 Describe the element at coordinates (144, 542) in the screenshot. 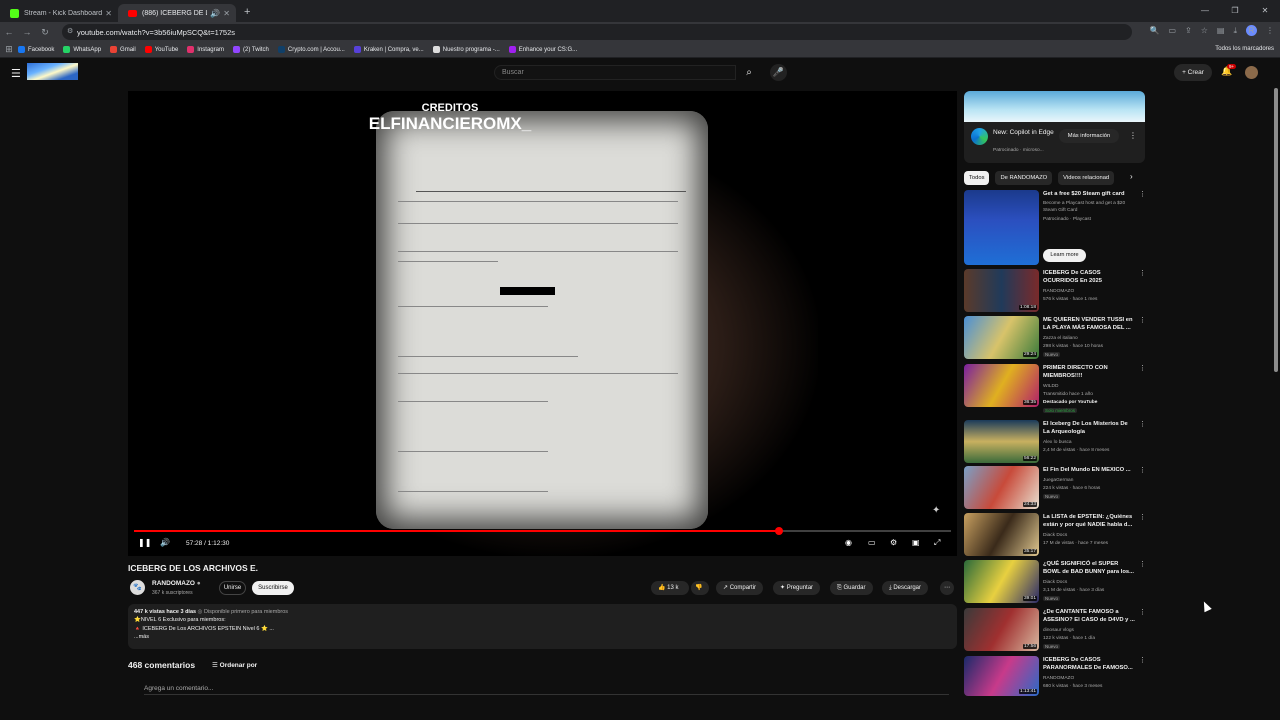

I see `pause-icon: ❚❚` at that location.